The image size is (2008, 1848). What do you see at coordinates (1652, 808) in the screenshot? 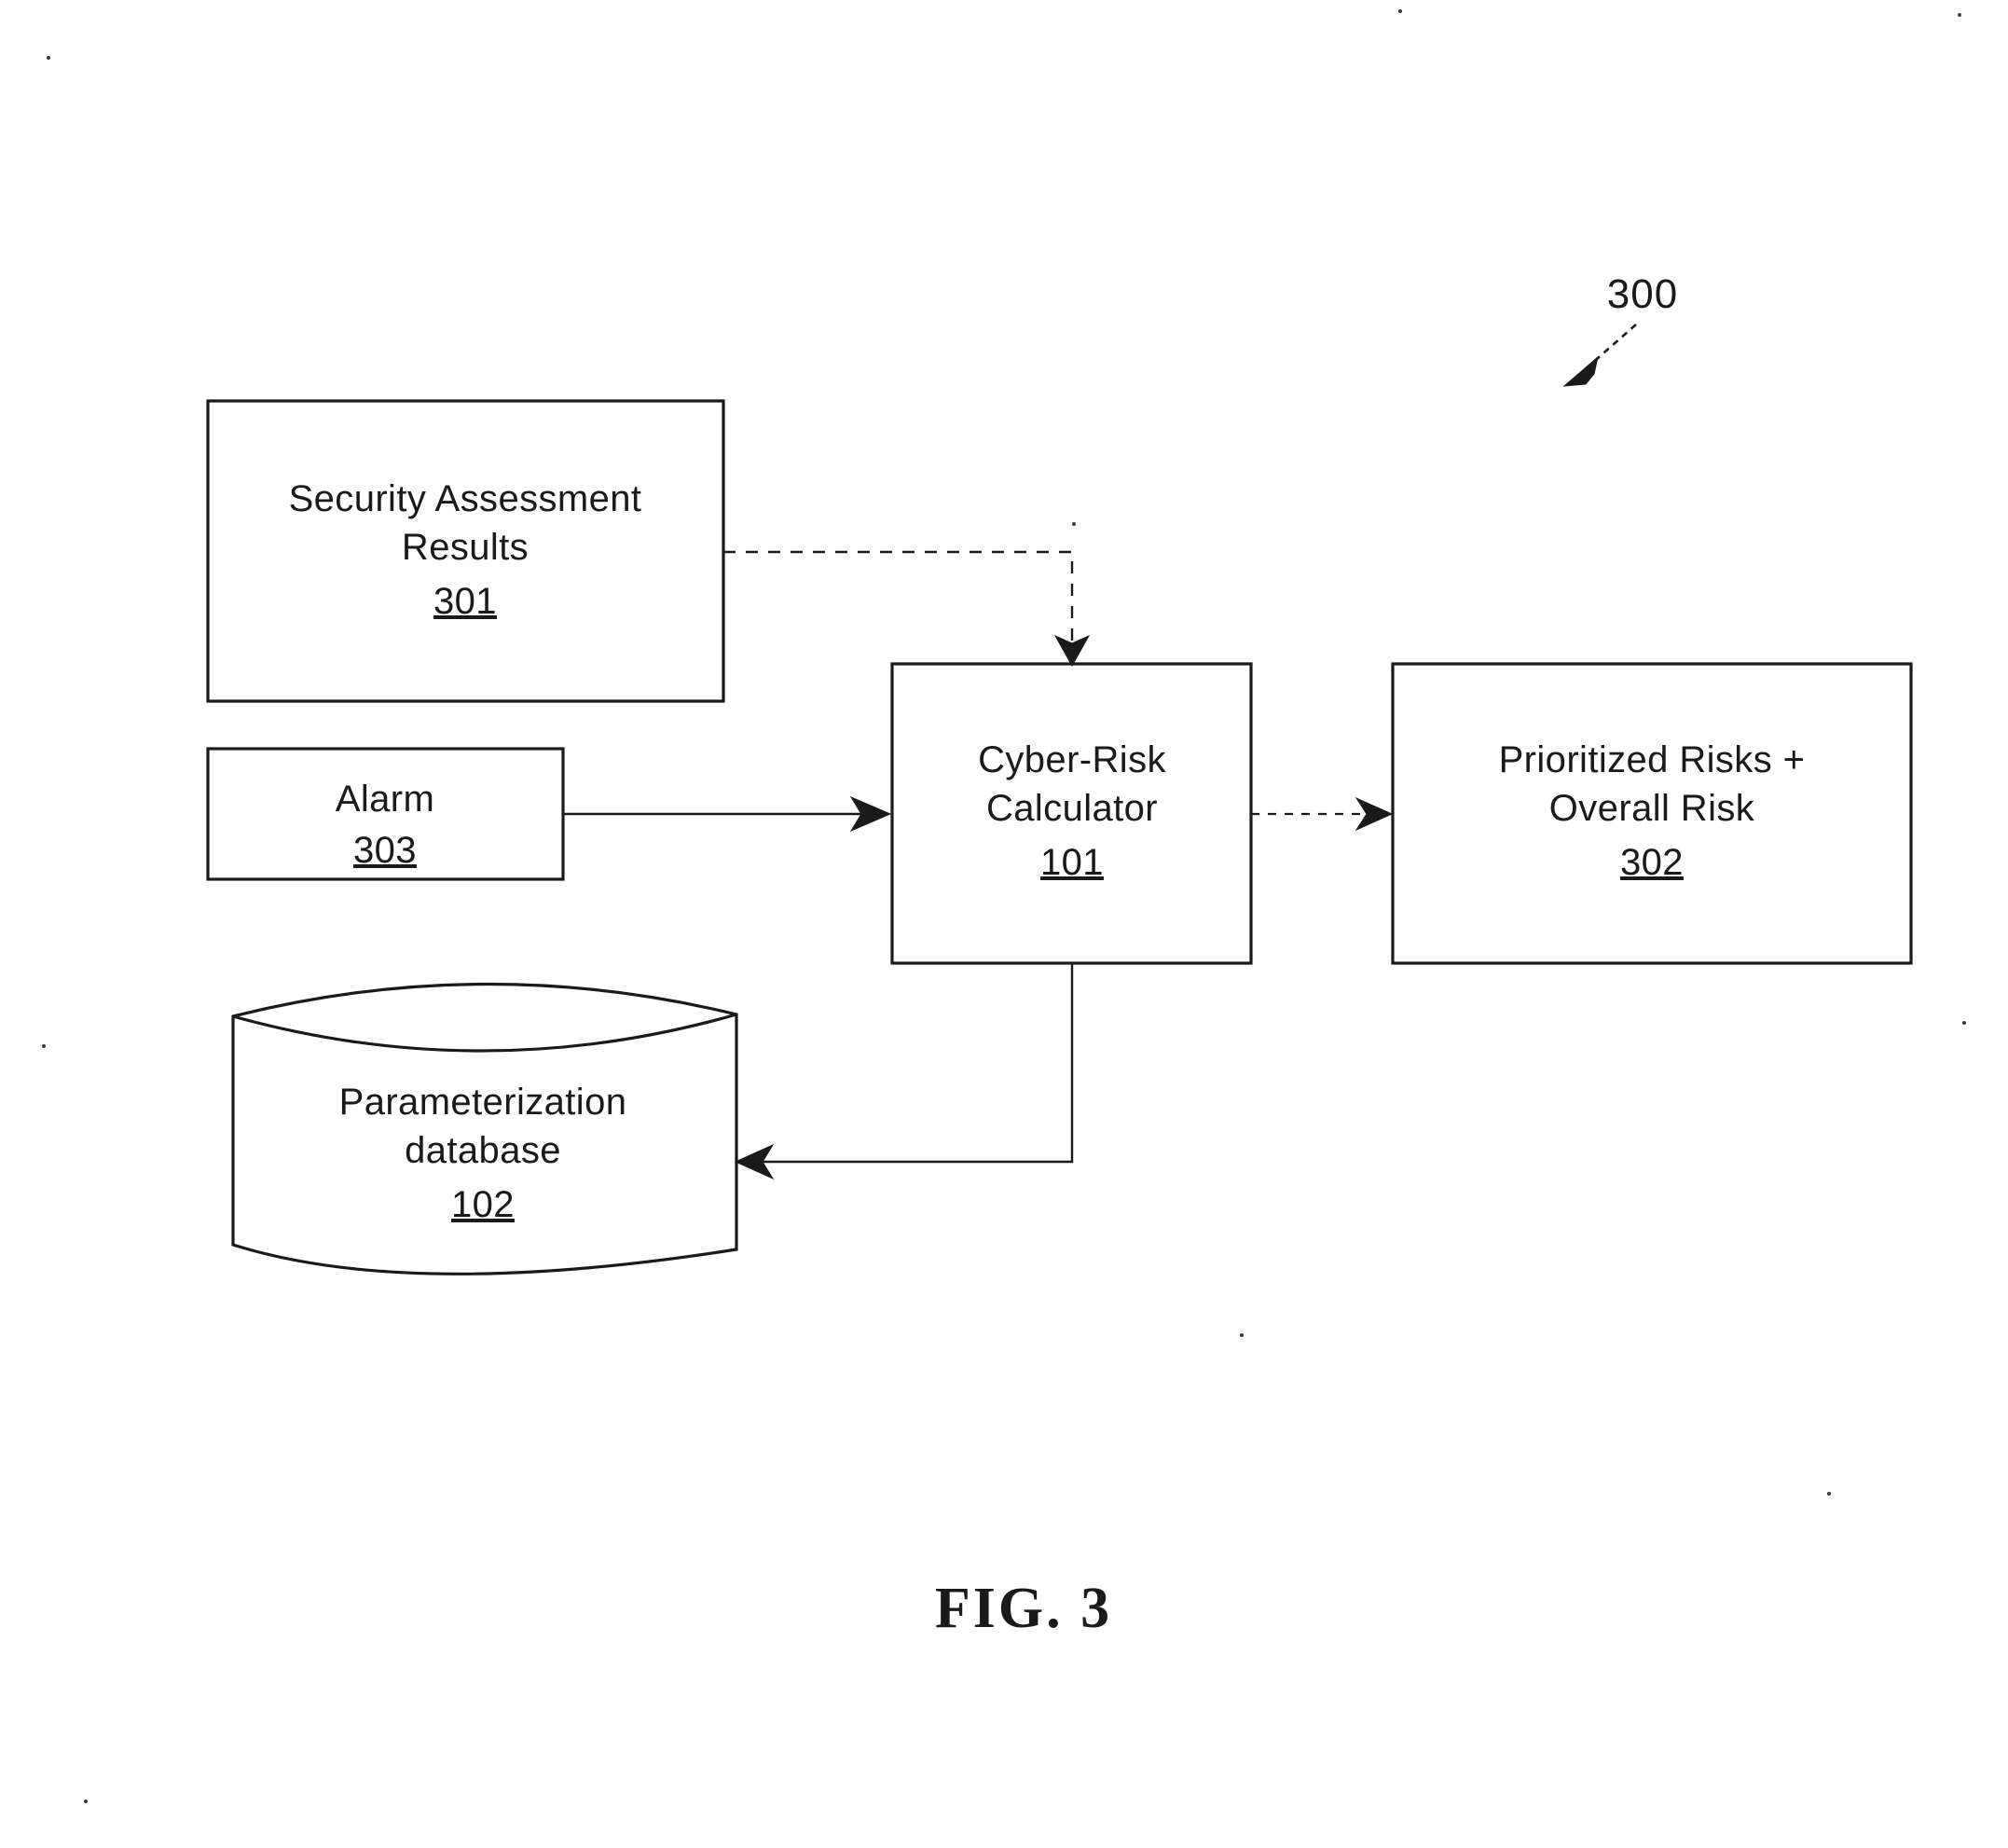
I see `prioritized-risks-label-line2: Overall Risk` at bounding box center [1652, 808].